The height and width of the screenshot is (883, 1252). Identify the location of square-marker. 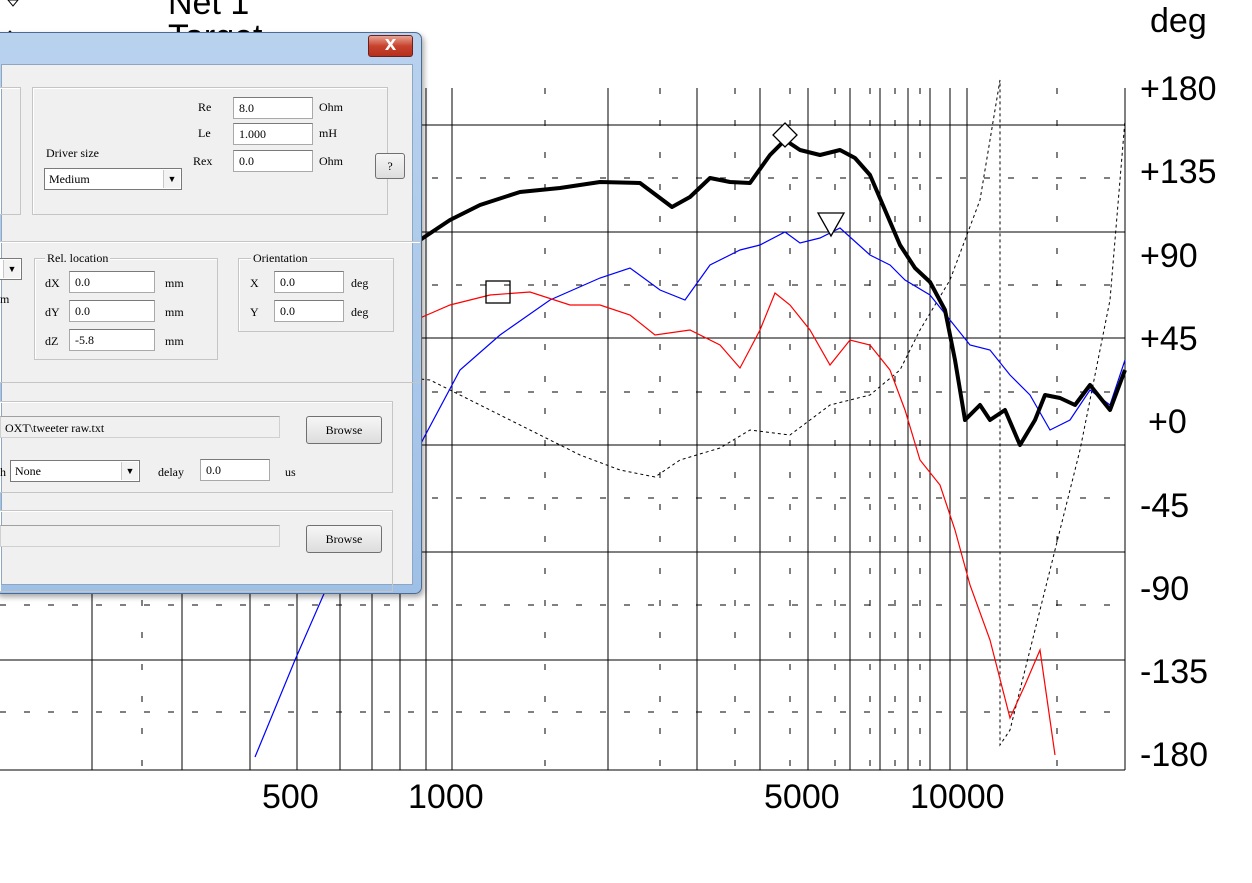
(498, 292).